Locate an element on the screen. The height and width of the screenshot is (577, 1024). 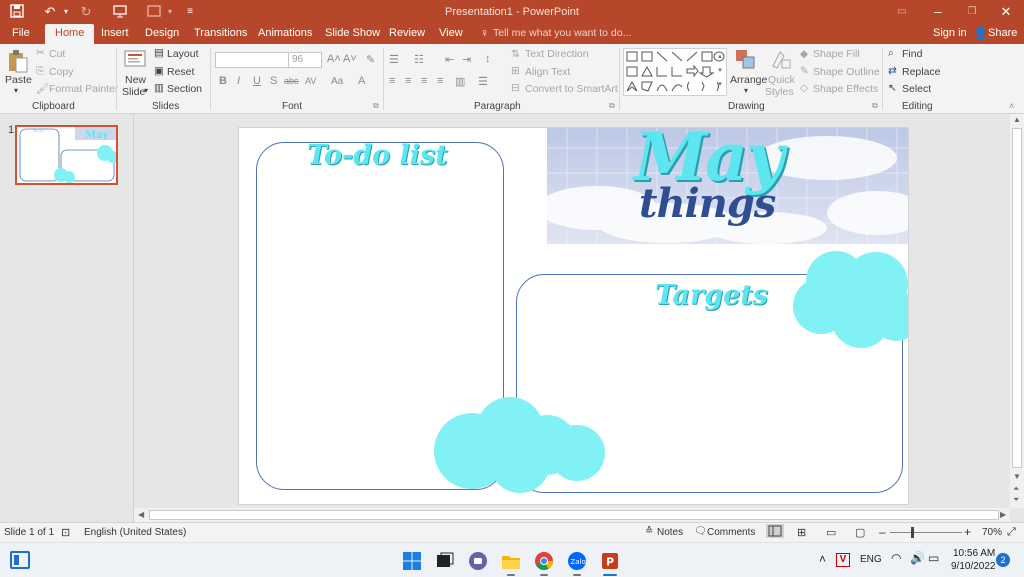
spellcheck-icon: ⊡ is located at coordinates (65, 532).